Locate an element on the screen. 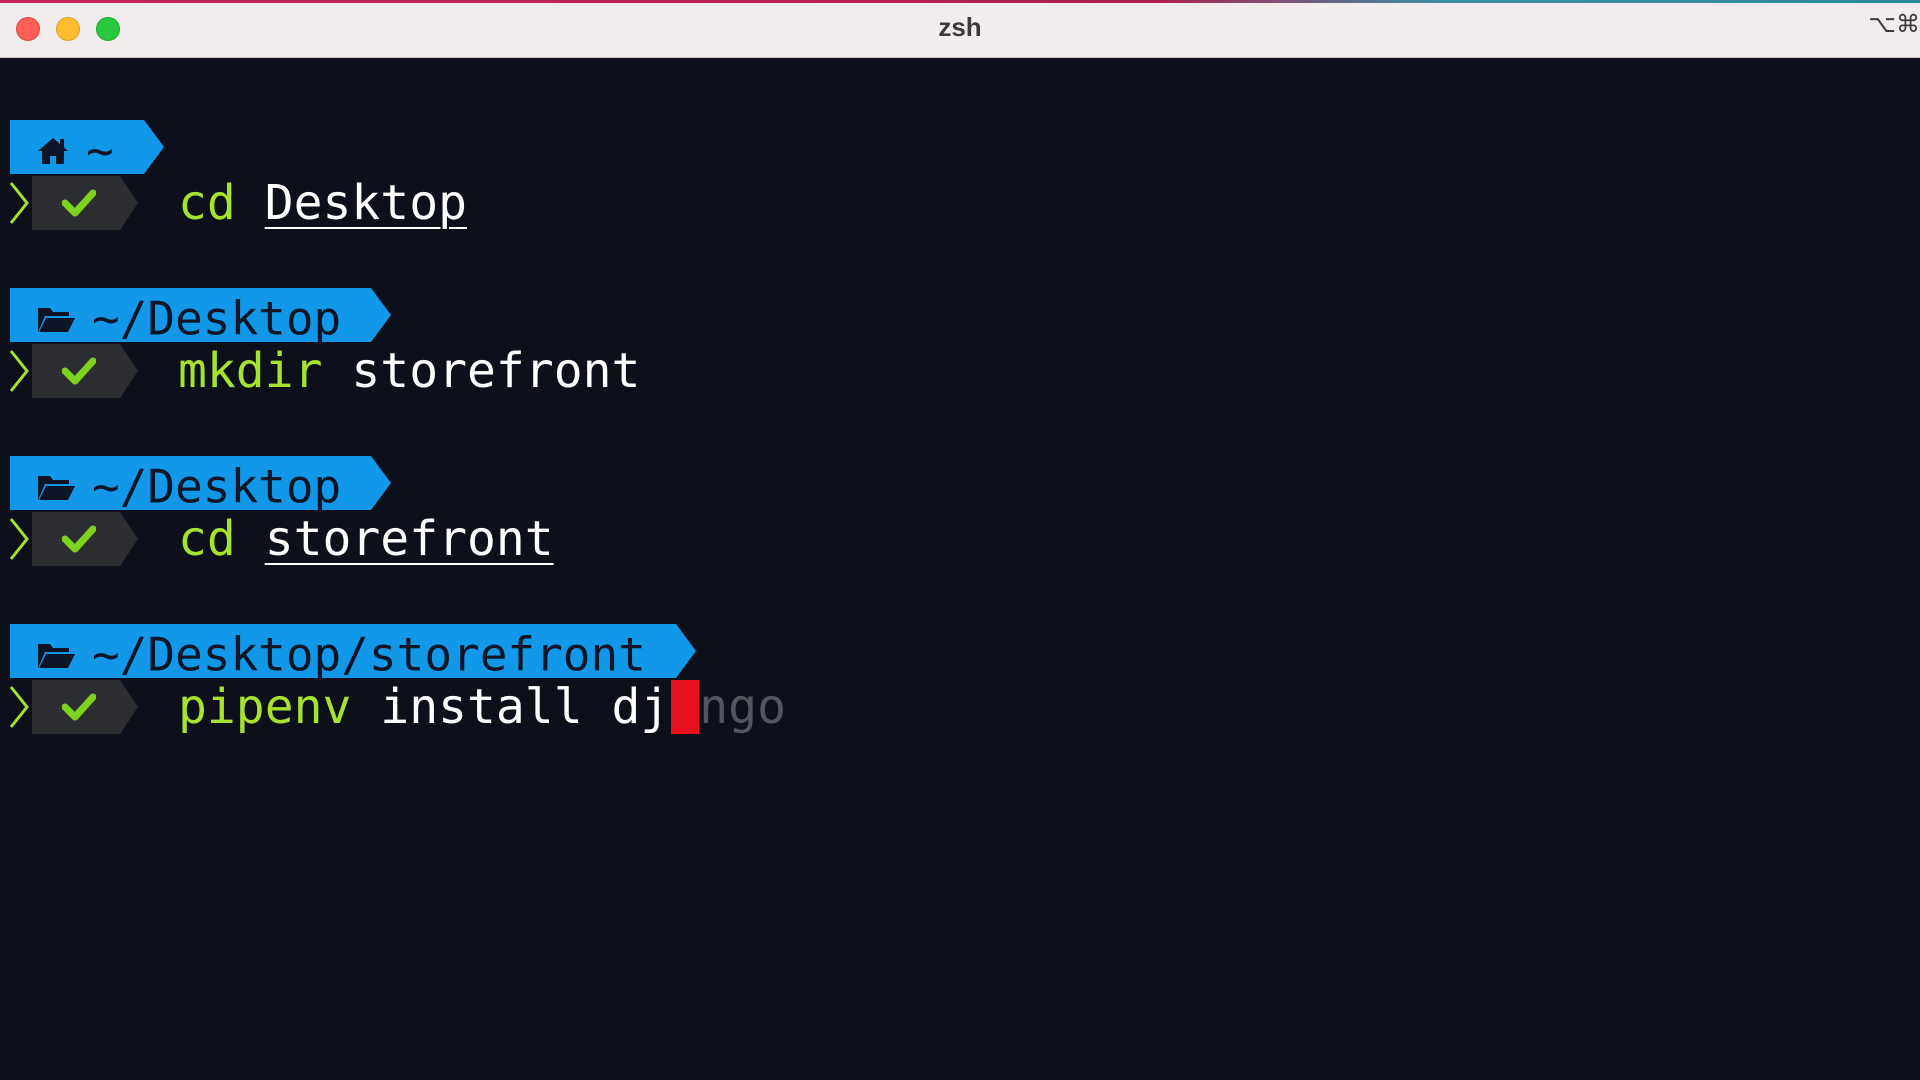  prompt-path-segment: ~ is located at coordinates (87, 149).